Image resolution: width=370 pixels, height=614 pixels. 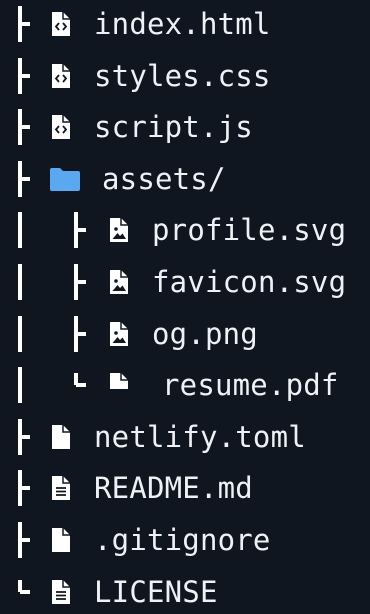 I want to click on file-tree-row: .gitignore, so click(x=185, y=540).